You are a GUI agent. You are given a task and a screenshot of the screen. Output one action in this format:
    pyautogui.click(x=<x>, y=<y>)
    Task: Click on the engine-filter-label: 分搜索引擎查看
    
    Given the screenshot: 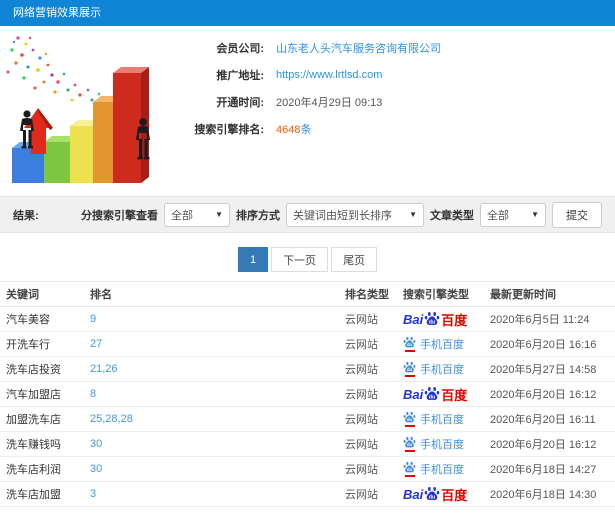 What is the action you would take?
    pyautogui.click(x=119, y=215)
    